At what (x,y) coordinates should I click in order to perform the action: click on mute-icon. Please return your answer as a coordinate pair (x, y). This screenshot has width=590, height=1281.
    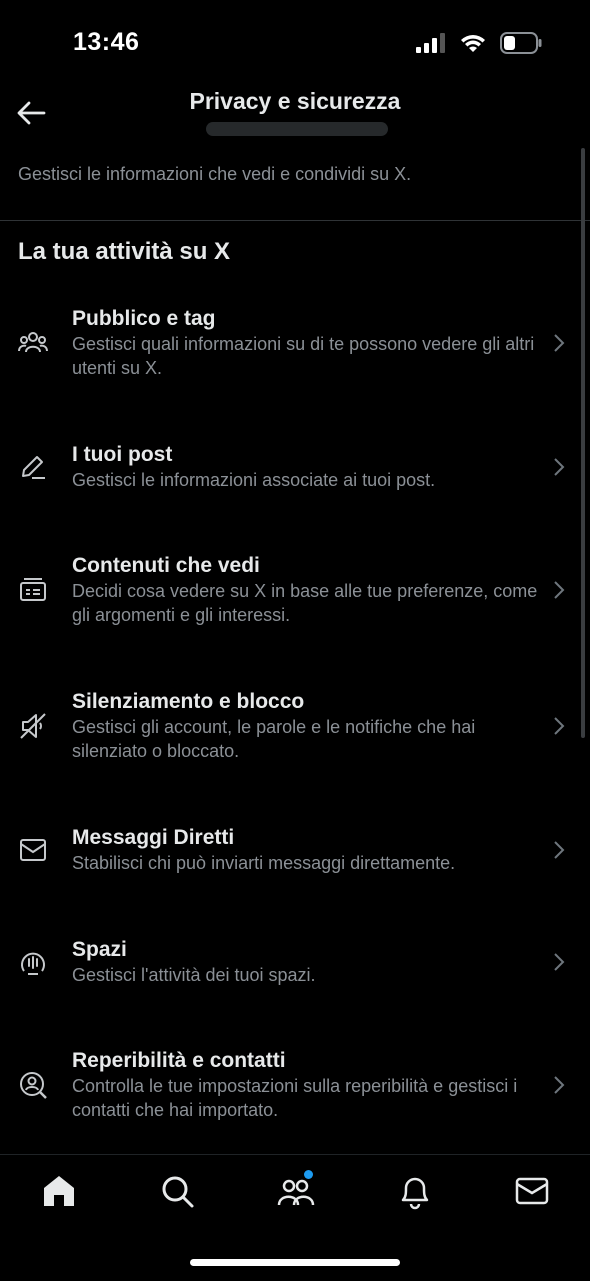
    Looking at the image, I should click on (33, 726).